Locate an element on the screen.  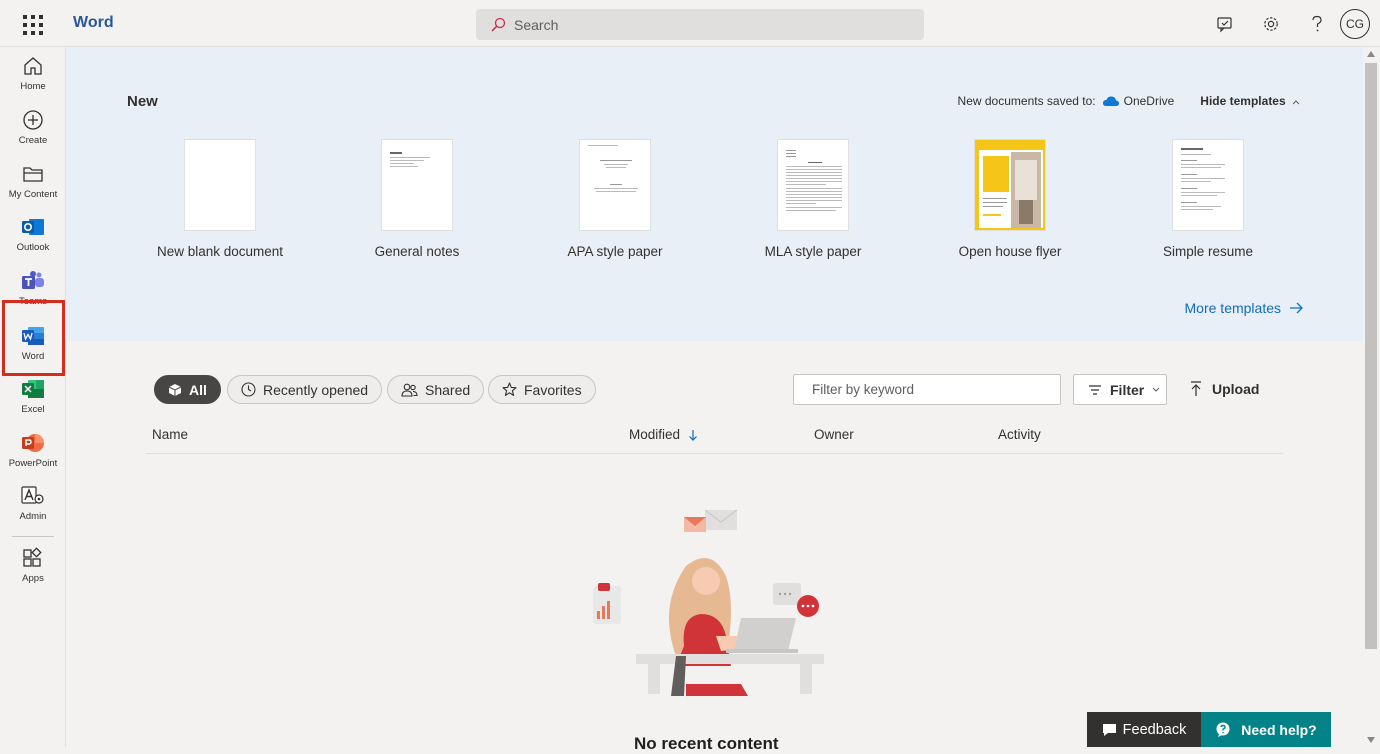
people-icon is located at coordinates (409, 390).